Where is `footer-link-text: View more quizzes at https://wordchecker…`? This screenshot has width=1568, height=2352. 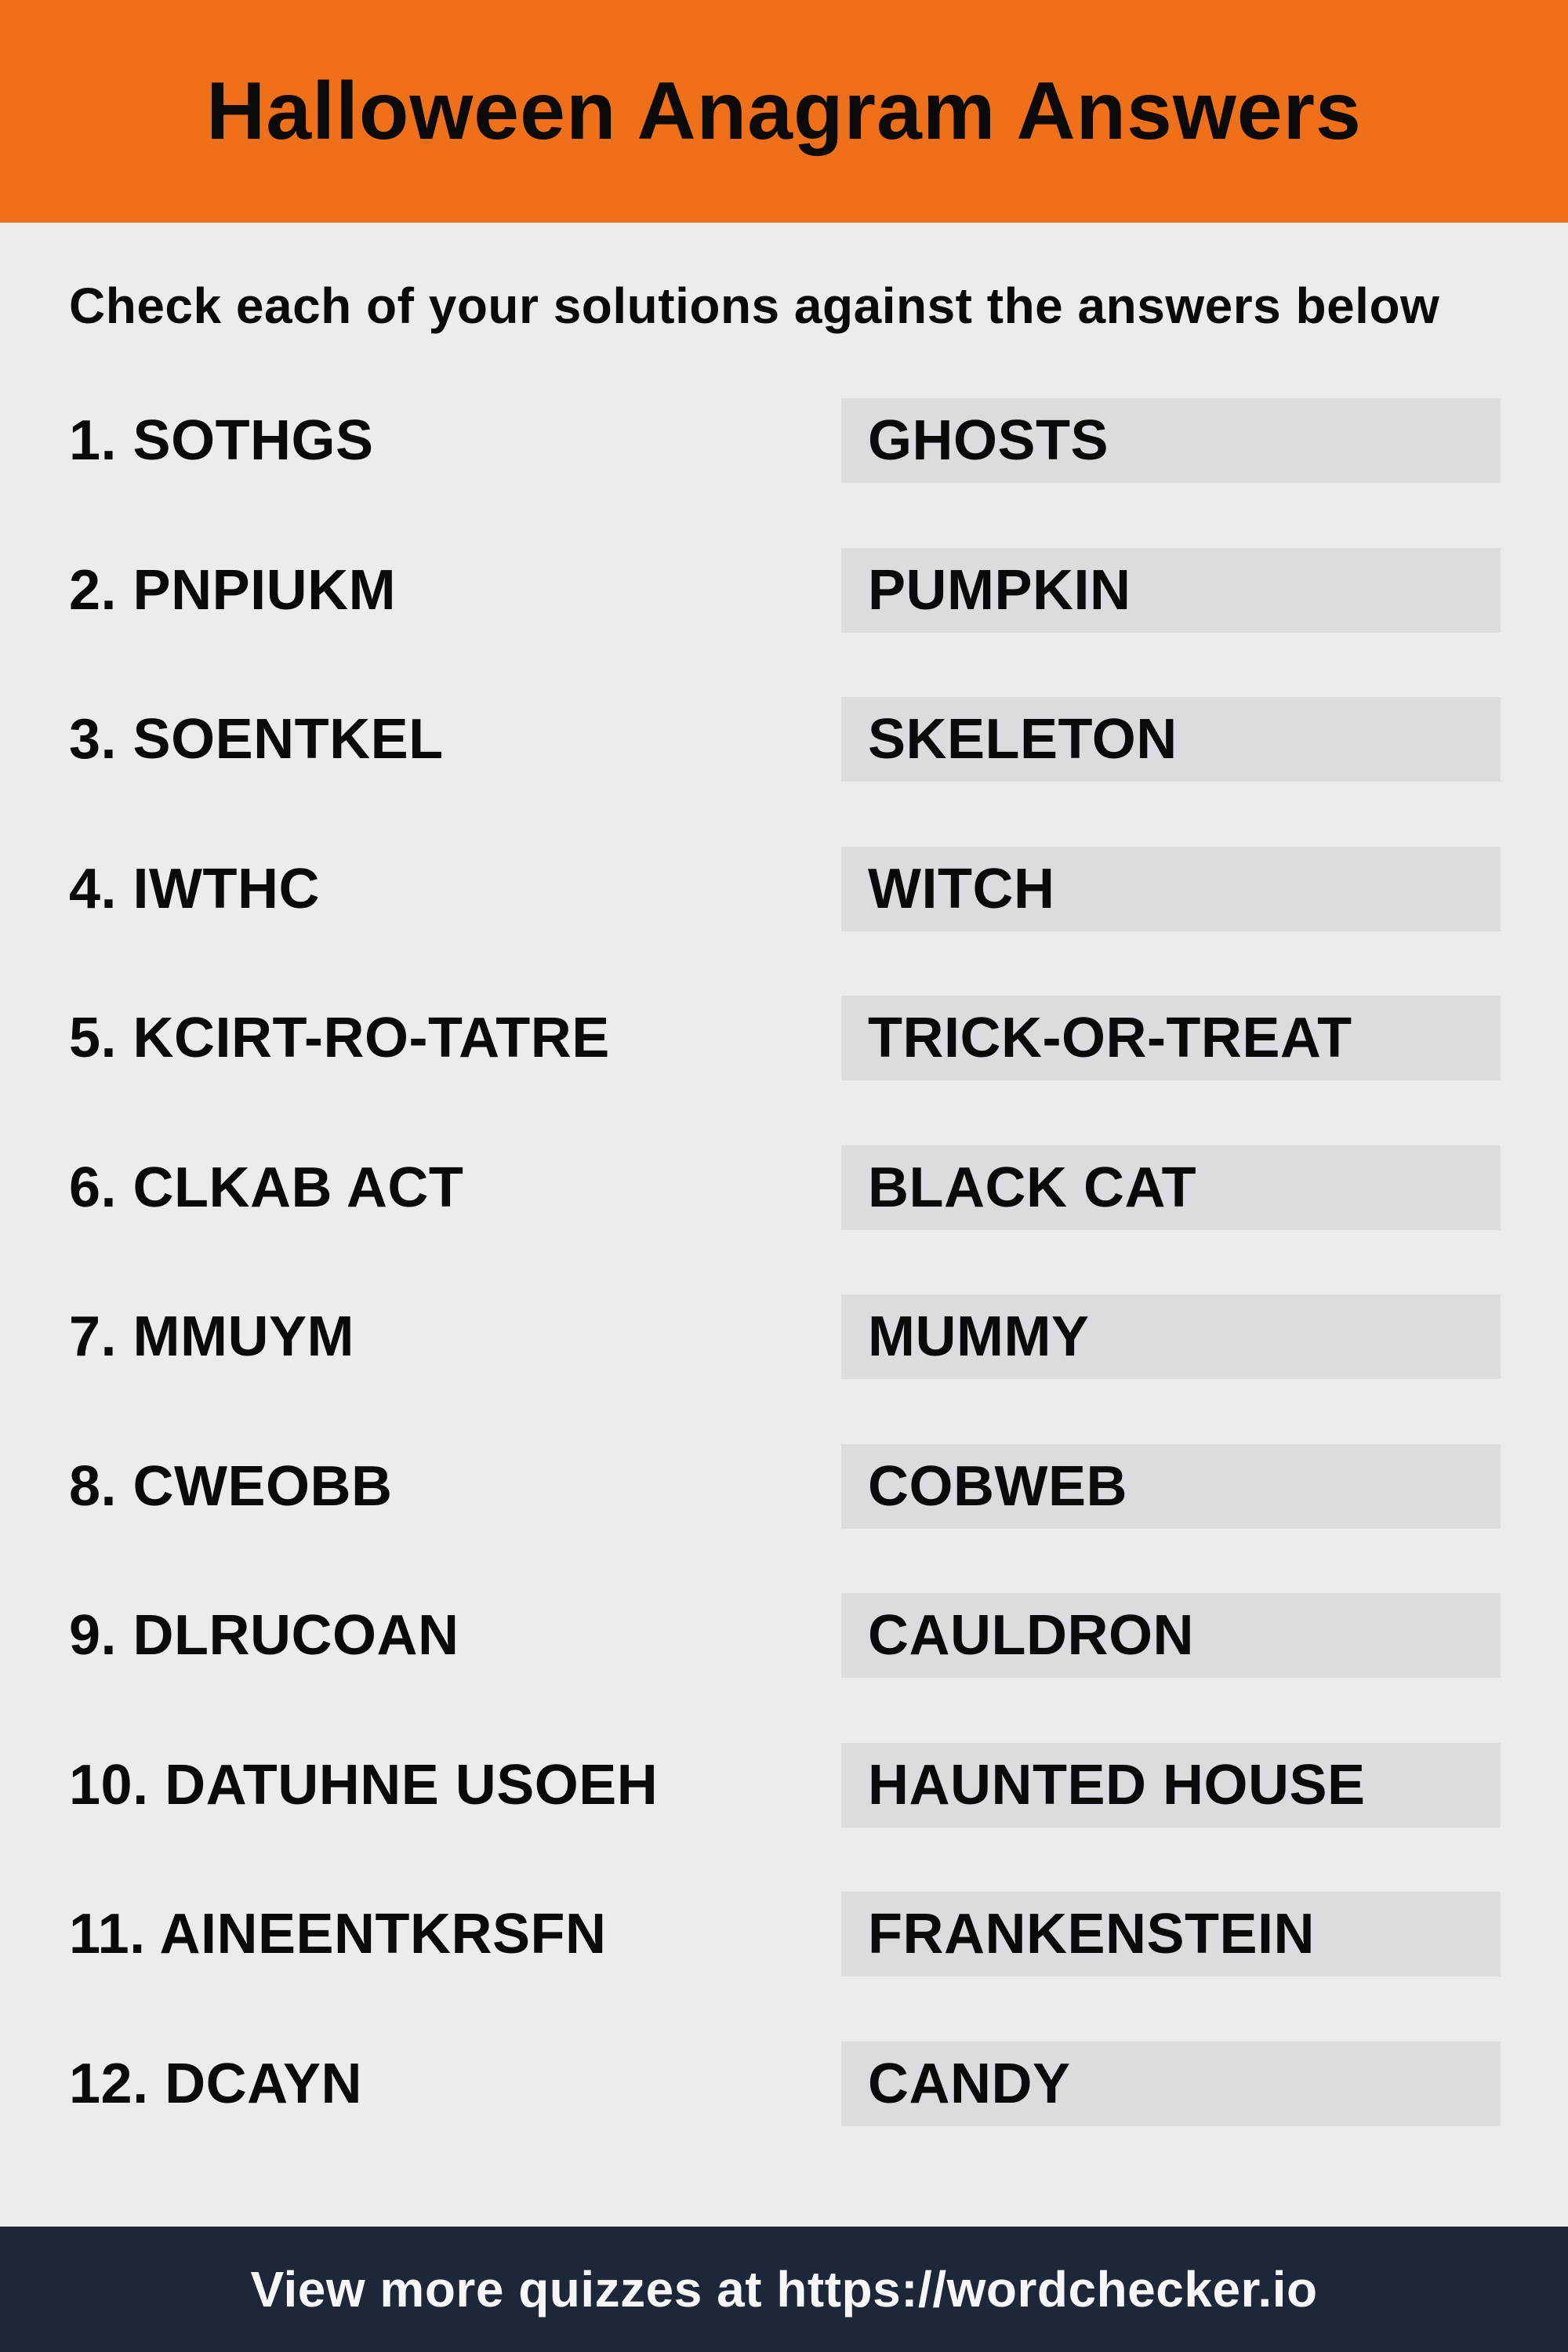
footer-link-text: View more quizzes at https://wordchecker… is located at coordinates (783, 2289).